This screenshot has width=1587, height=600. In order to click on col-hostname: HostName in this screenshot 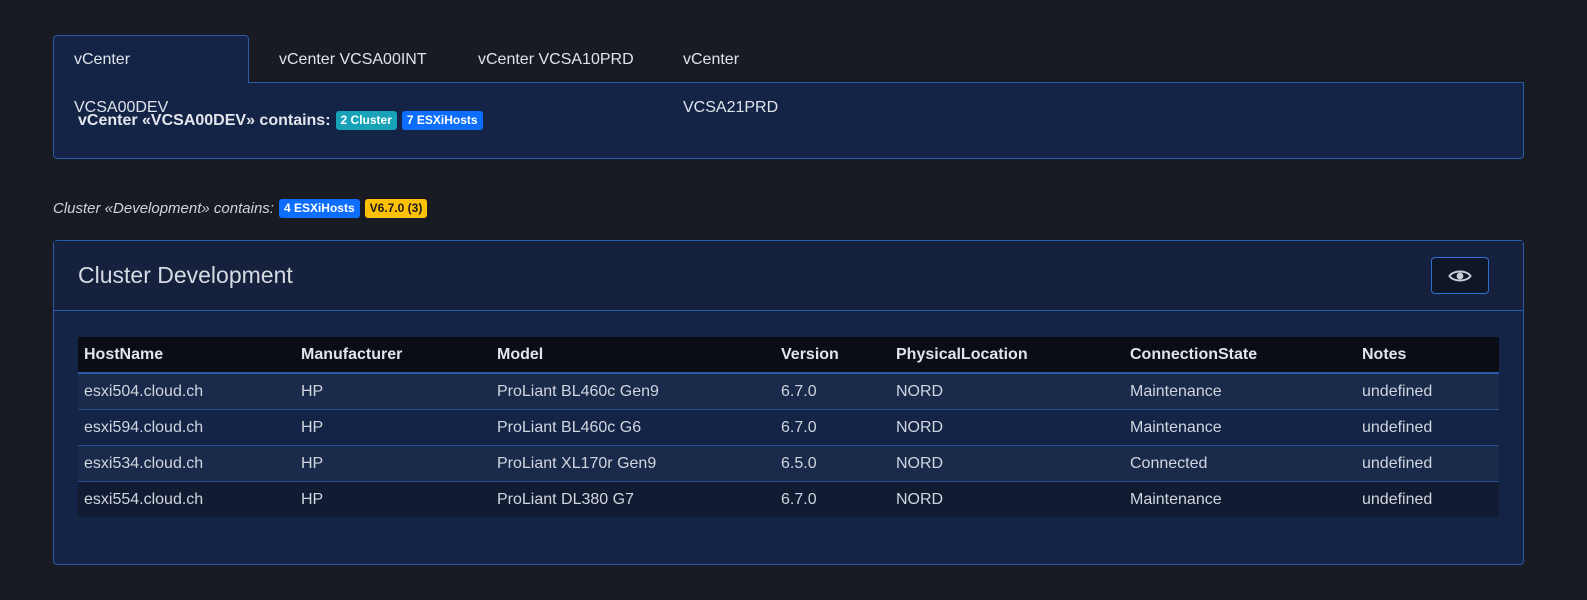, I will do `click(186, 355)`.